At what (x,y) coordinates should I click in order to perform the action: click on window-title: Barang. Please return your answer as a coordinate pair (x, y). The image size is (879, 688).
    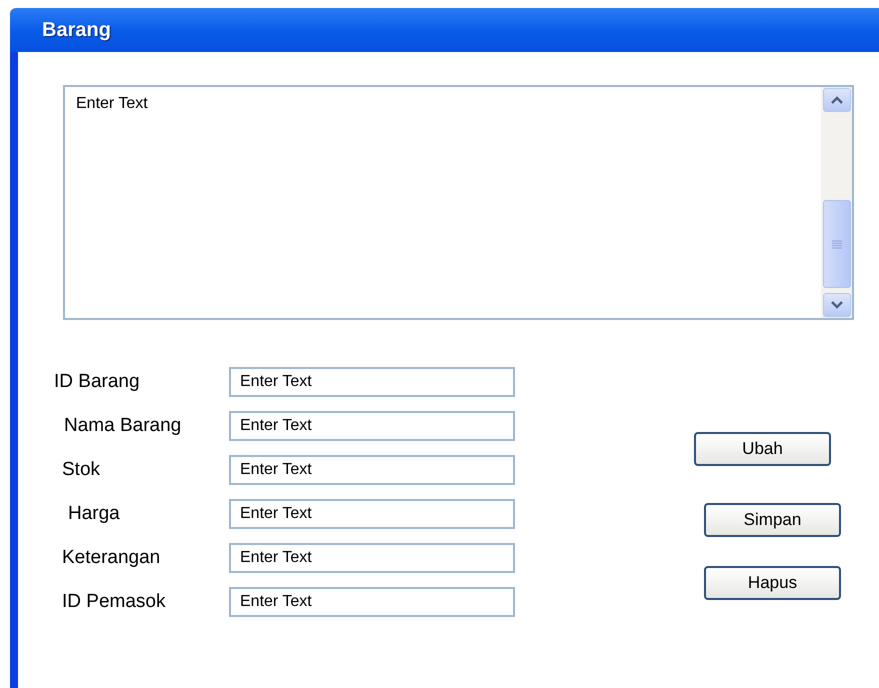
    Looking at the image, I should click on (76, 30).